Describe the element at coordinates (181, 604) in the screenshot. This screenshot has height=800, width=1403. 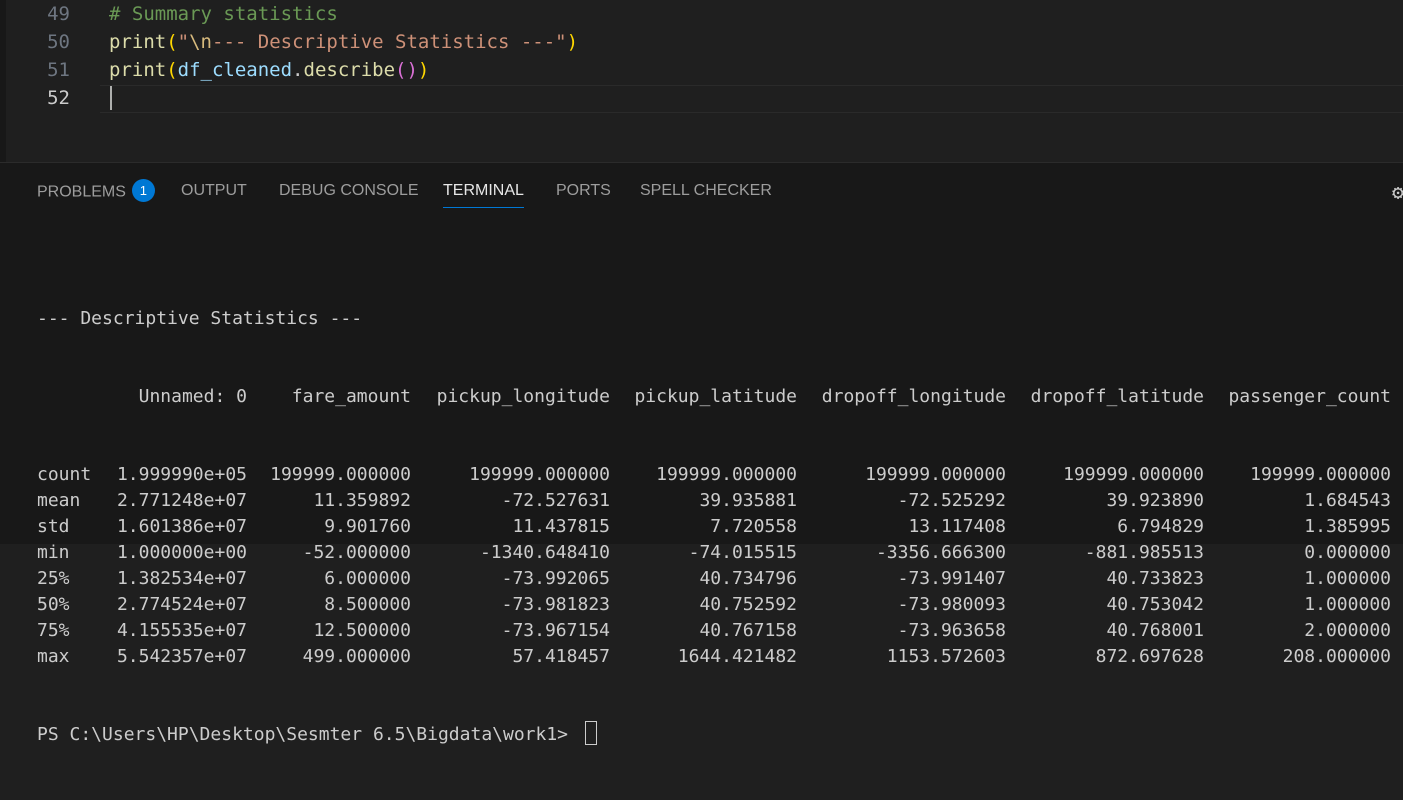
I see `table-cell: 2.774524e+07` at that location.